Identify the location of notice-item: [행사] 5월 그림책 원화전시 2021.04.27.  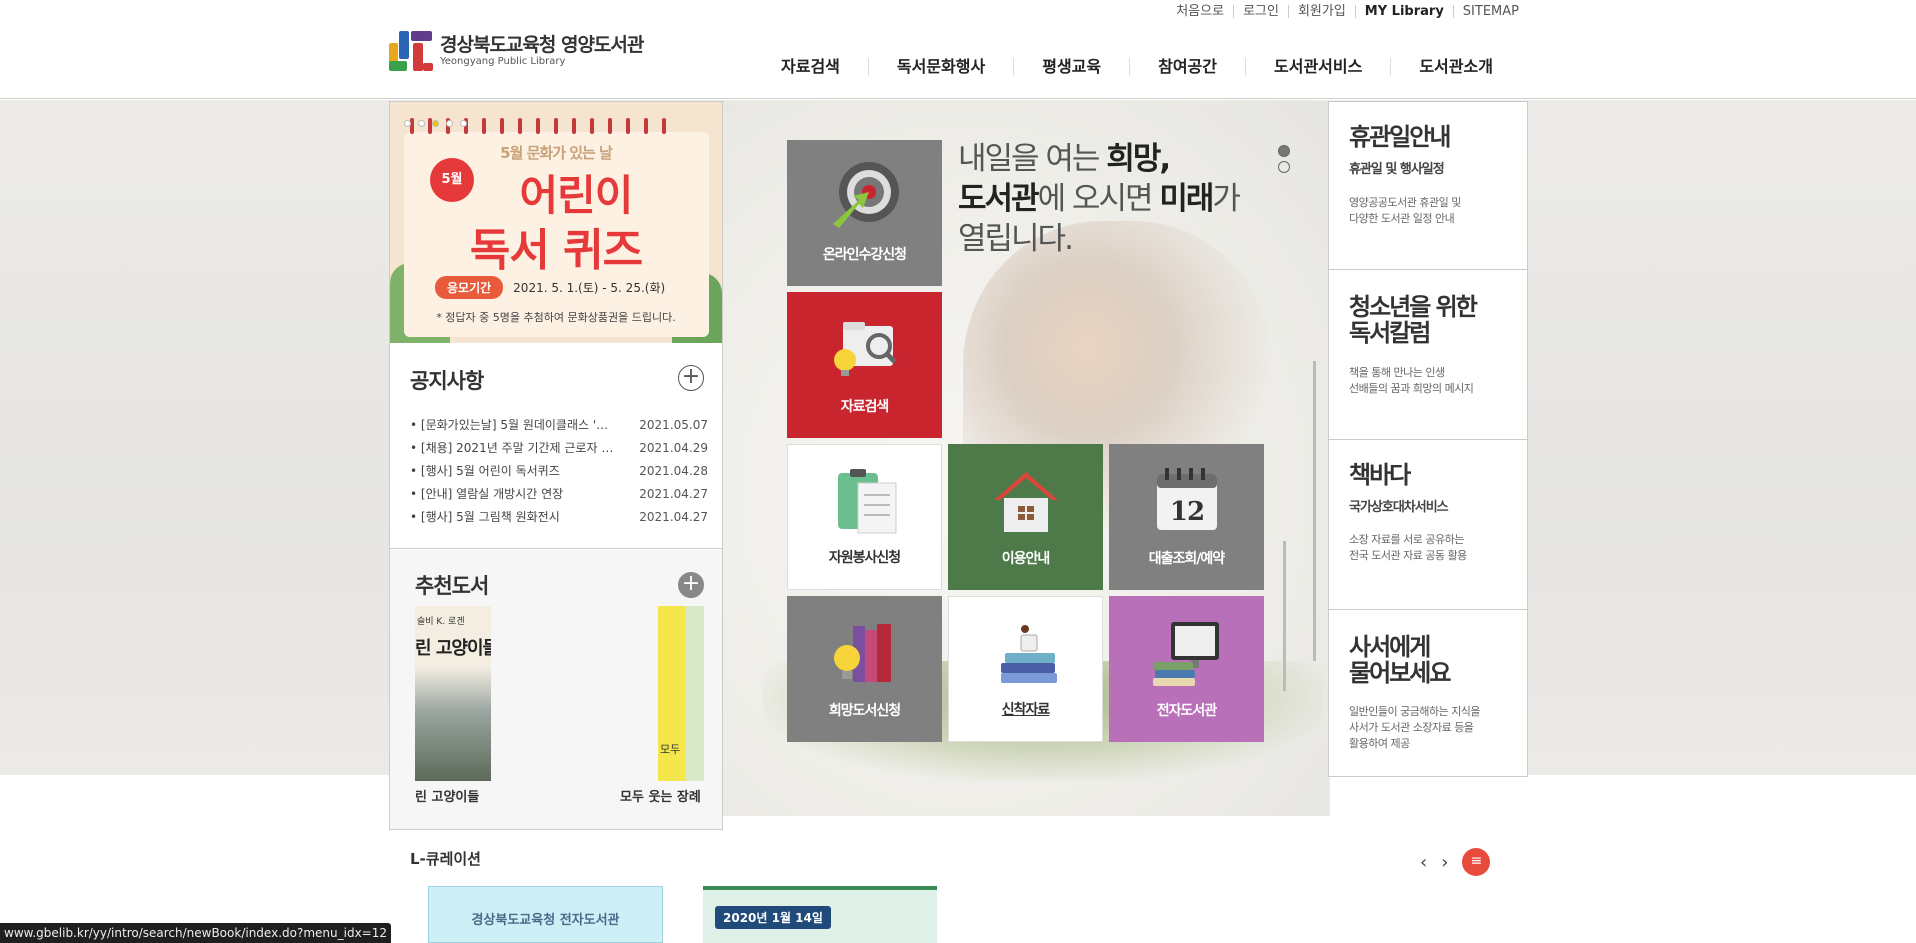
(559, 517).